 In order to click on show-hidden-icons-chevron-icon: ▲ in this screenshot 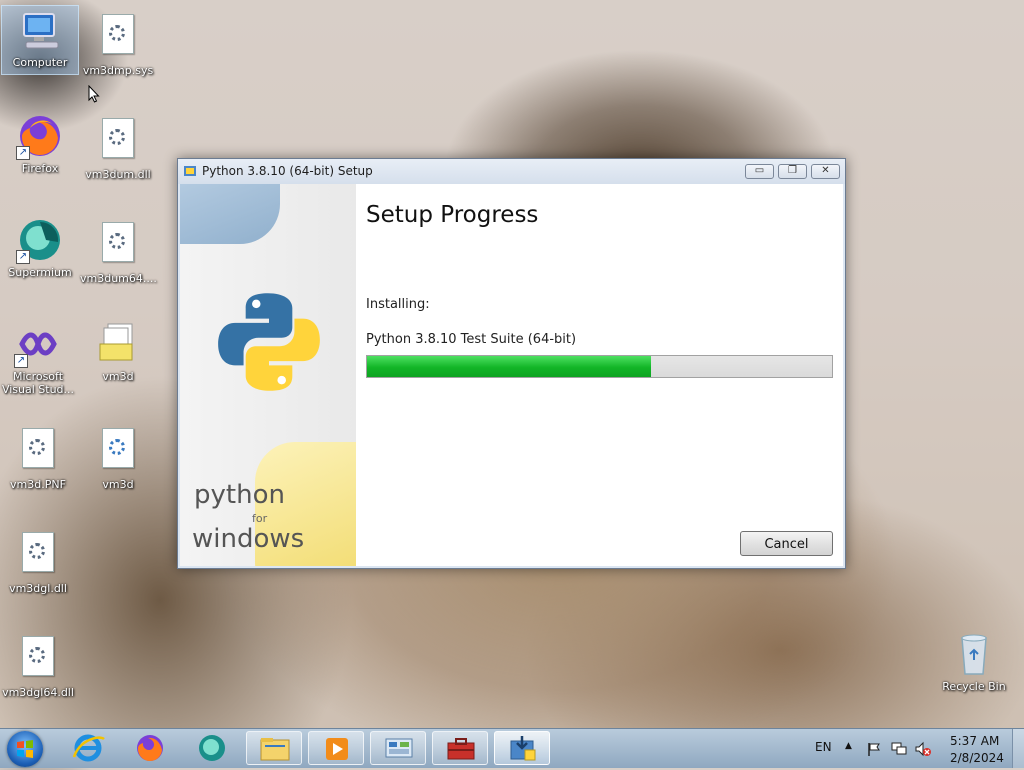, I will do `click(848, 746)`.